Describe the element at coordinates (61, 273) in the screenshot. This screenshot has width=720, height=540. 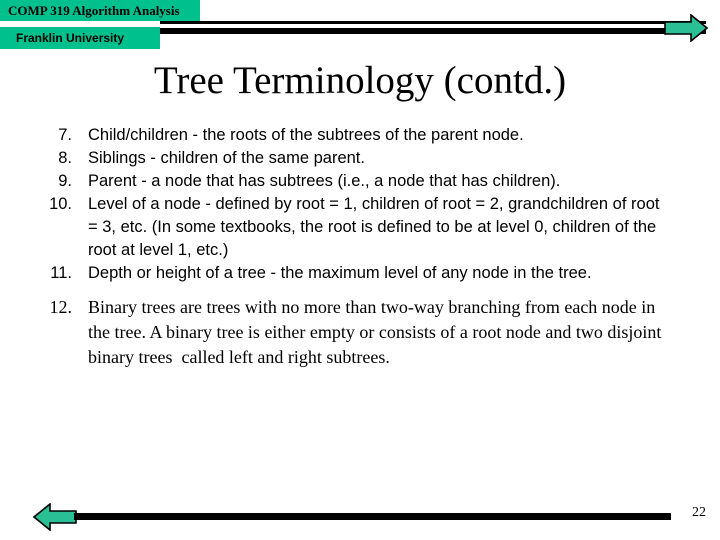
I see `list-item-number: 11.` at that location.